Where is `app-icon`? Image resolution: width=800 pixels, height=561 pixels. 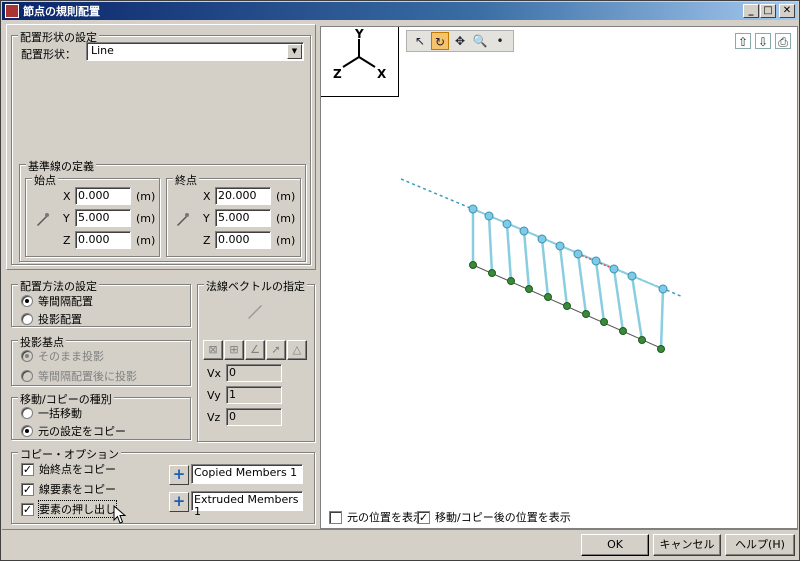
app-icon is located at coordinates (12, 11).